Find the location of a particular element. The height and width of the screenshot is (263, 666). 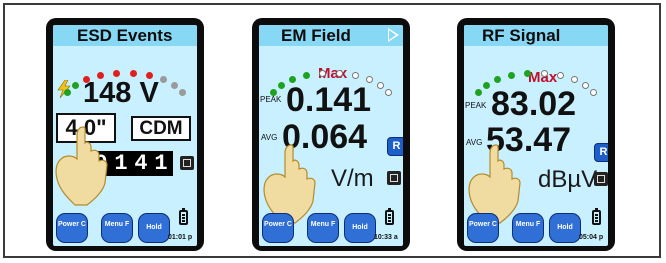

unit-label: V/m is located at coordinates (352, 178).